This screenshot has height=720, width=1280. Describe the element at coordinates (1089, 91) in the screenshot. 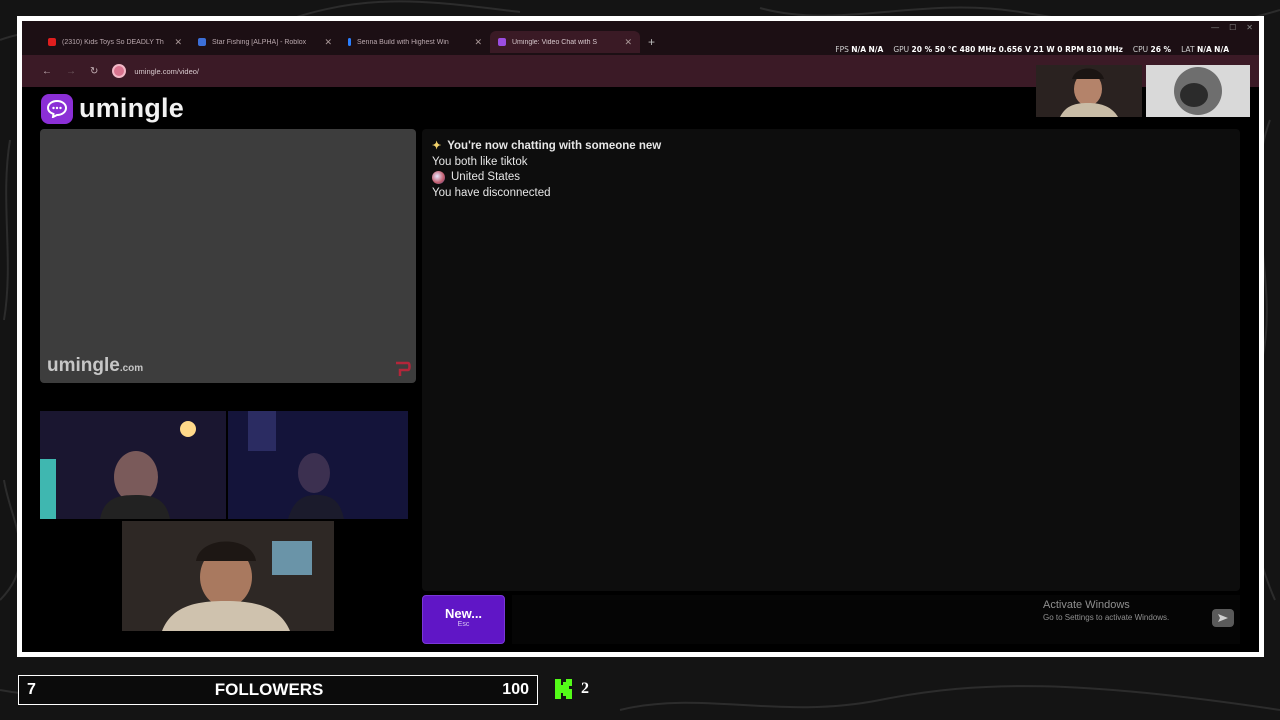

I see `streamer-facecam` at that location.